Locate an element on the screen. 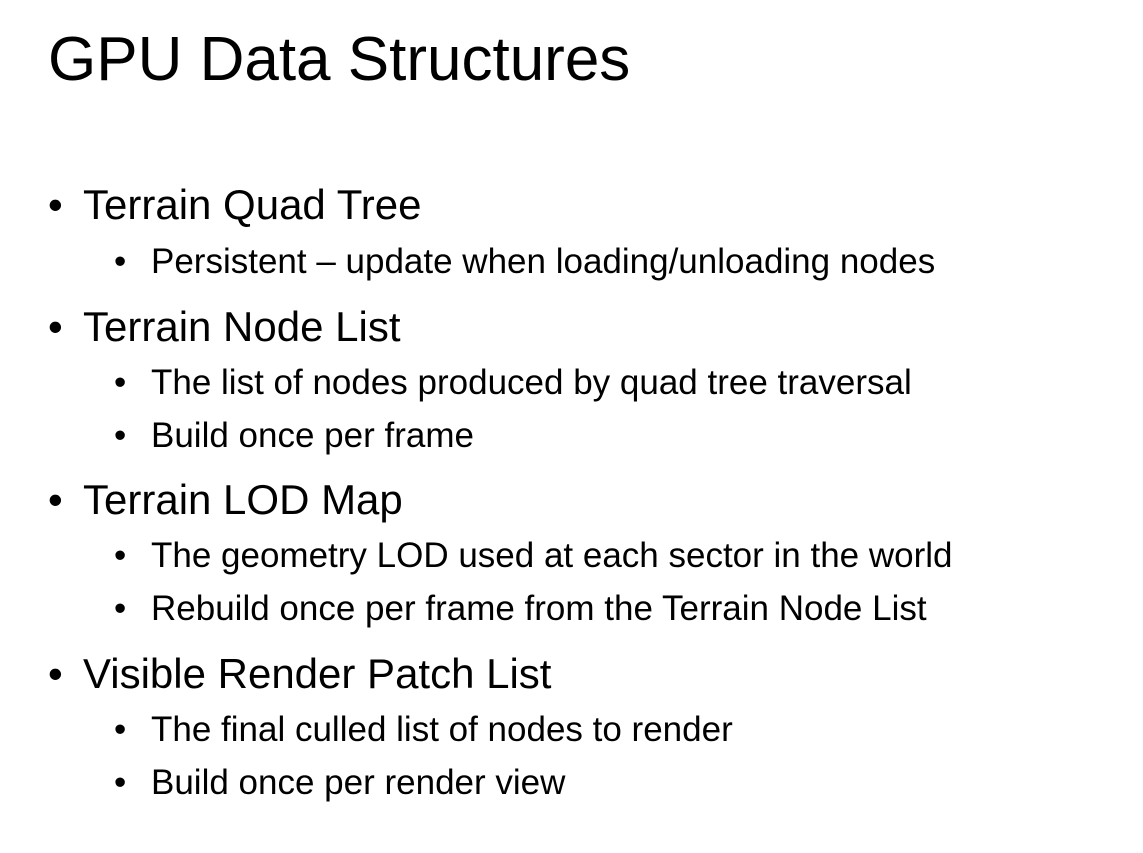 Image resolution: width=1143 pixels, height=853 pixels. sub-list-item-text: Build once per frame is located at coordinates (312, 435).